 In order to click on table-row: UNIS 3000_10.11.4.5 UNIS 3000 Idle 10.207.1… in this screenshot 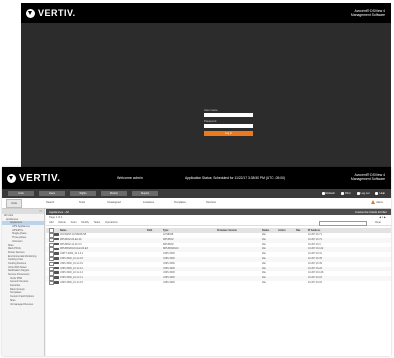, I will do `click(218, 283)`.